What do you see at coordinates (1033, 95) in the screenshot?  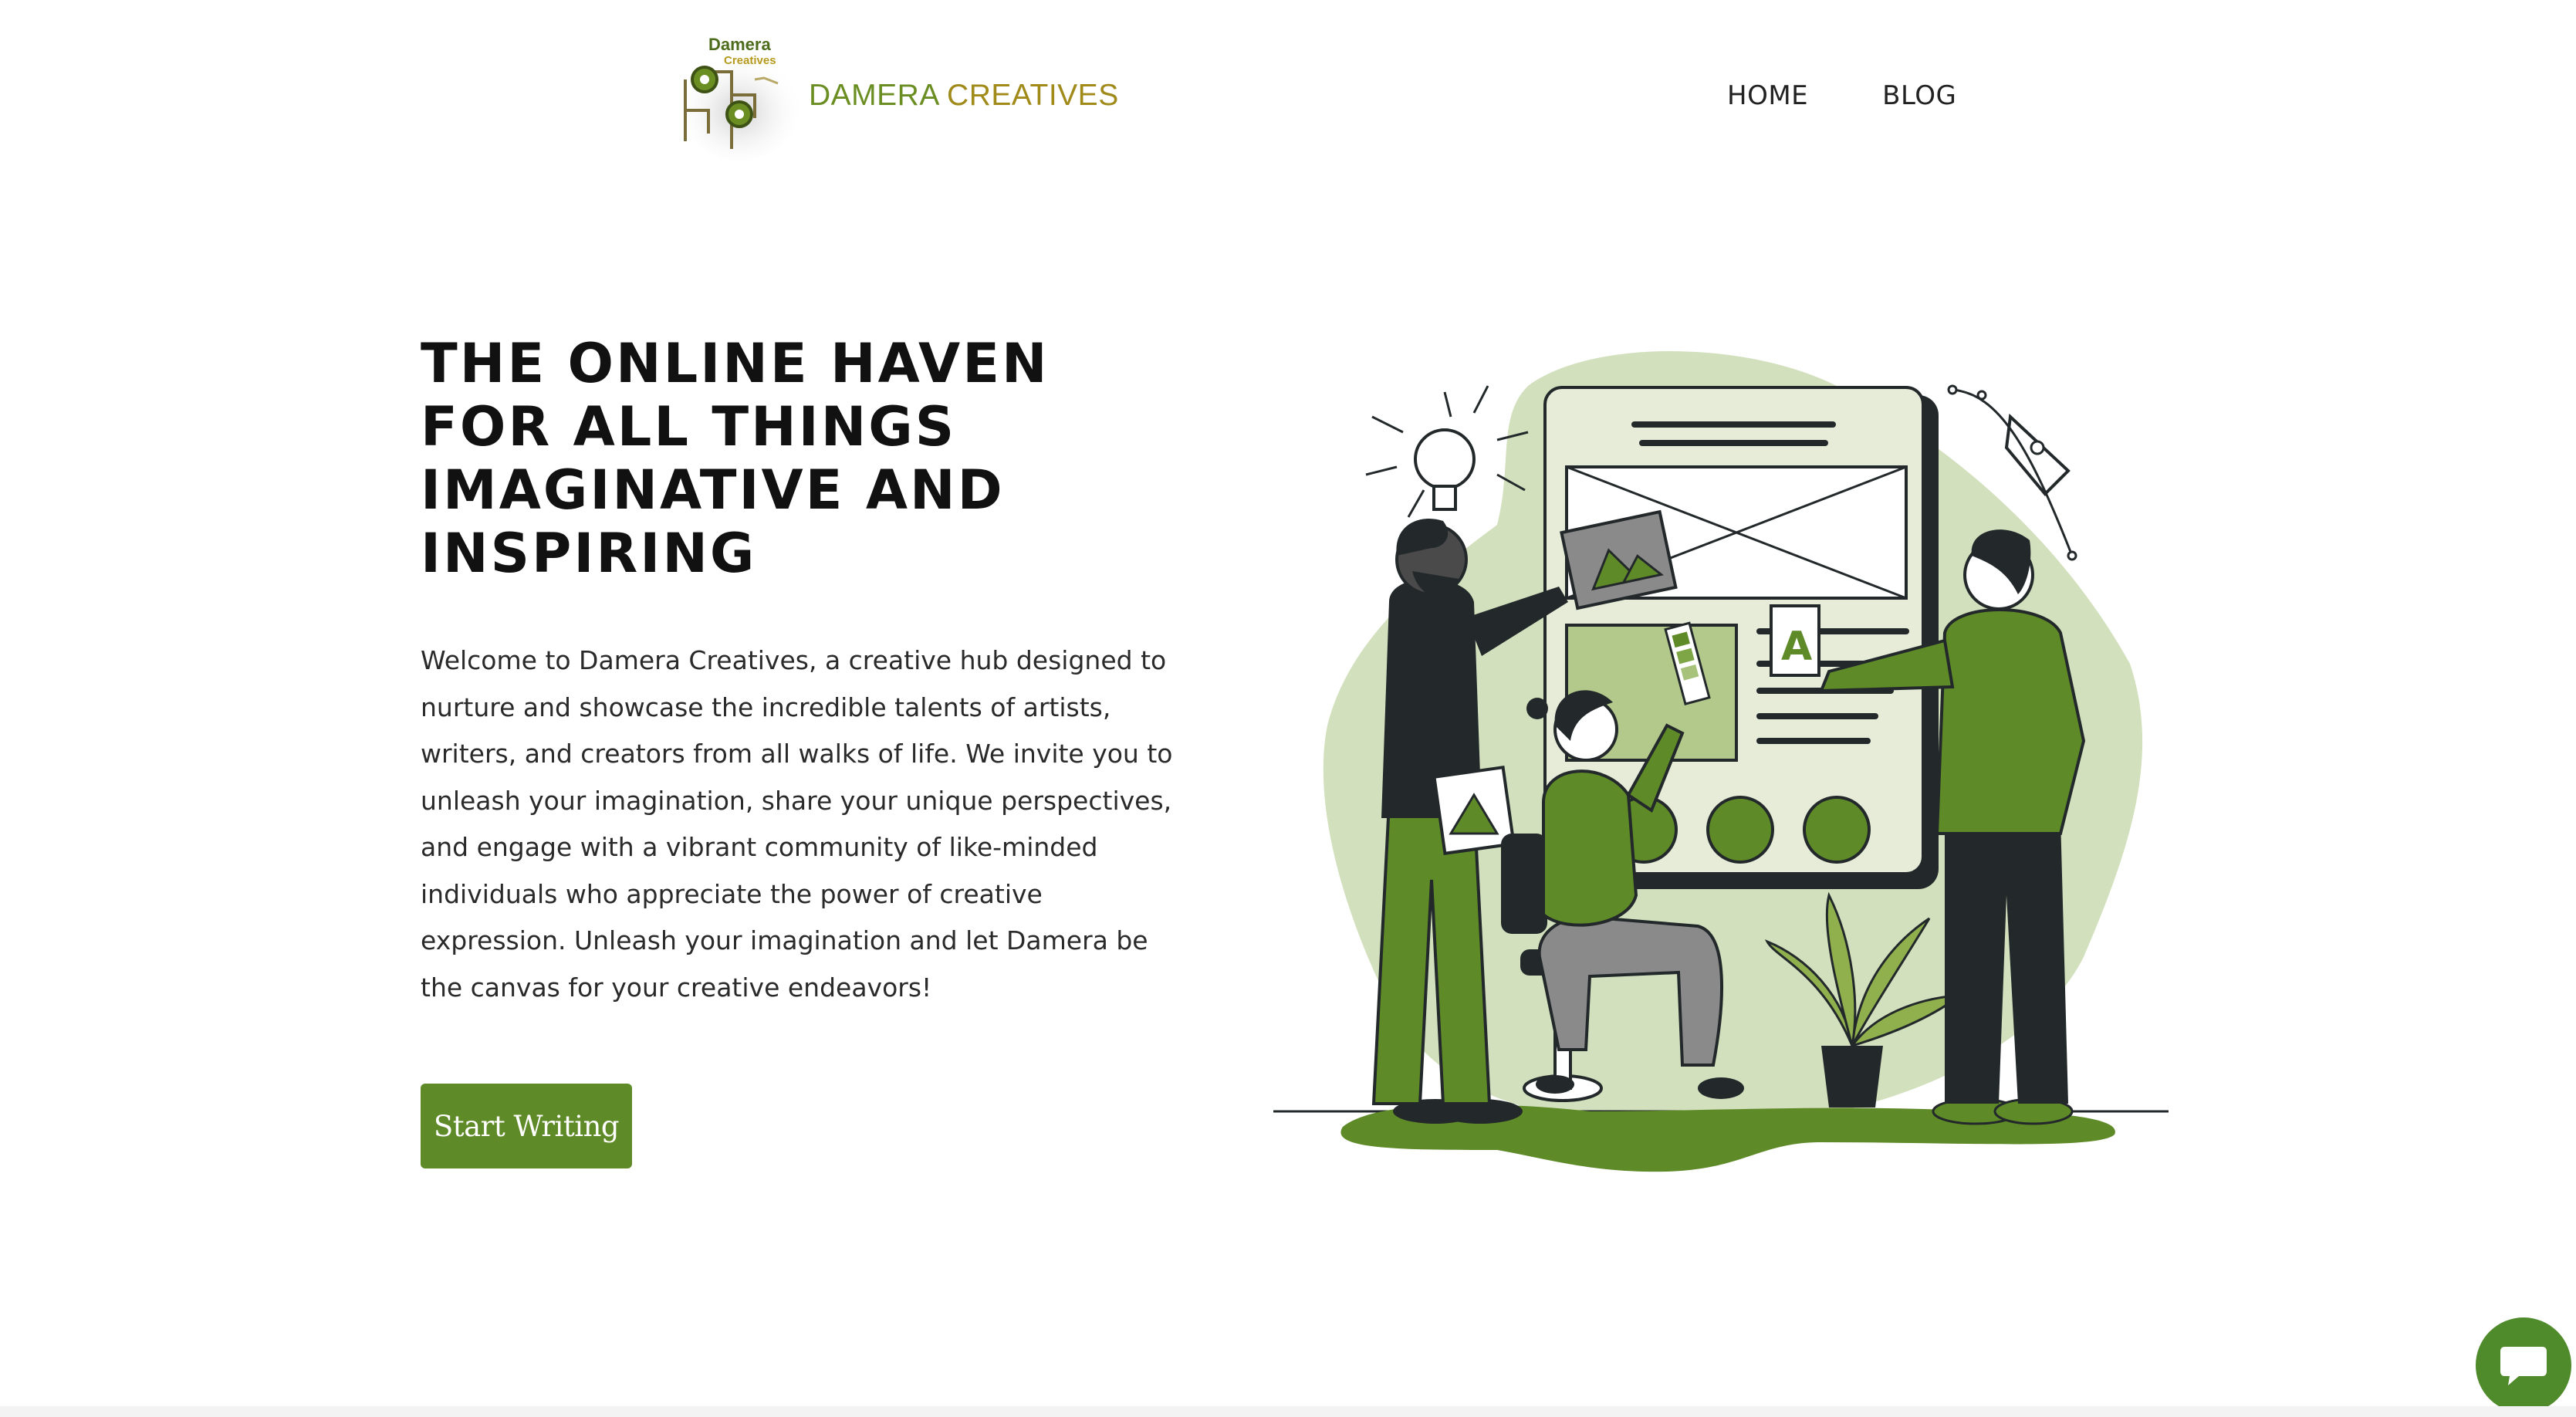 I see `brand-word-creatives: CREATIVES` at bounding box center [1033, 95].